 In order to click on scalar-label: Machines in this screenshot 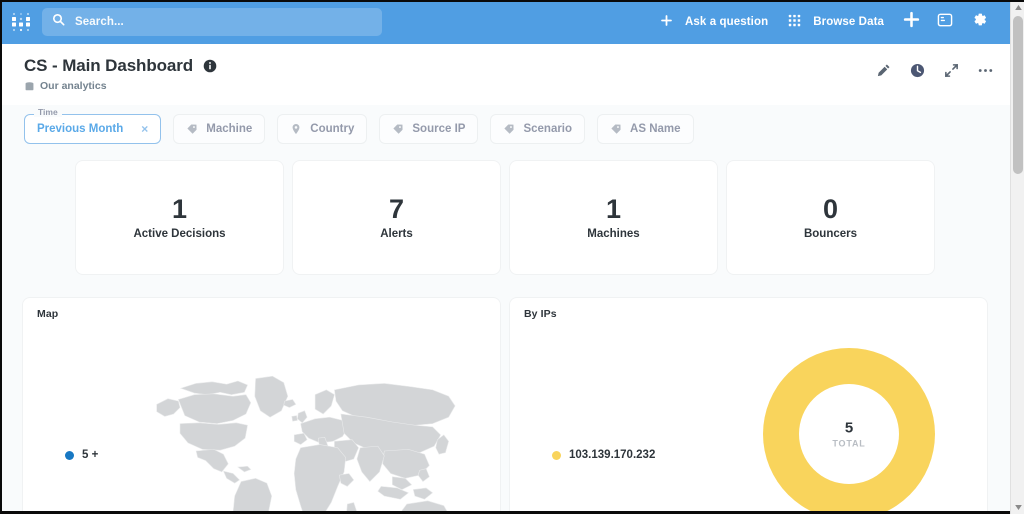, I will do `click(613, 234)`.